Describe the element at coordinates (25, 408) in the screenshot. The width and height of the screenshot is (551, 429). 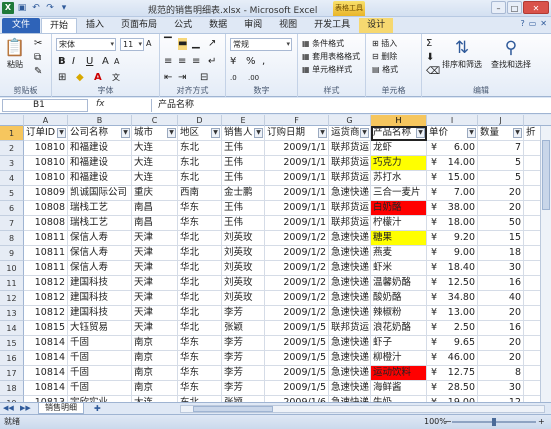
I see `next-sheet-icon: ▶▶` at that location.